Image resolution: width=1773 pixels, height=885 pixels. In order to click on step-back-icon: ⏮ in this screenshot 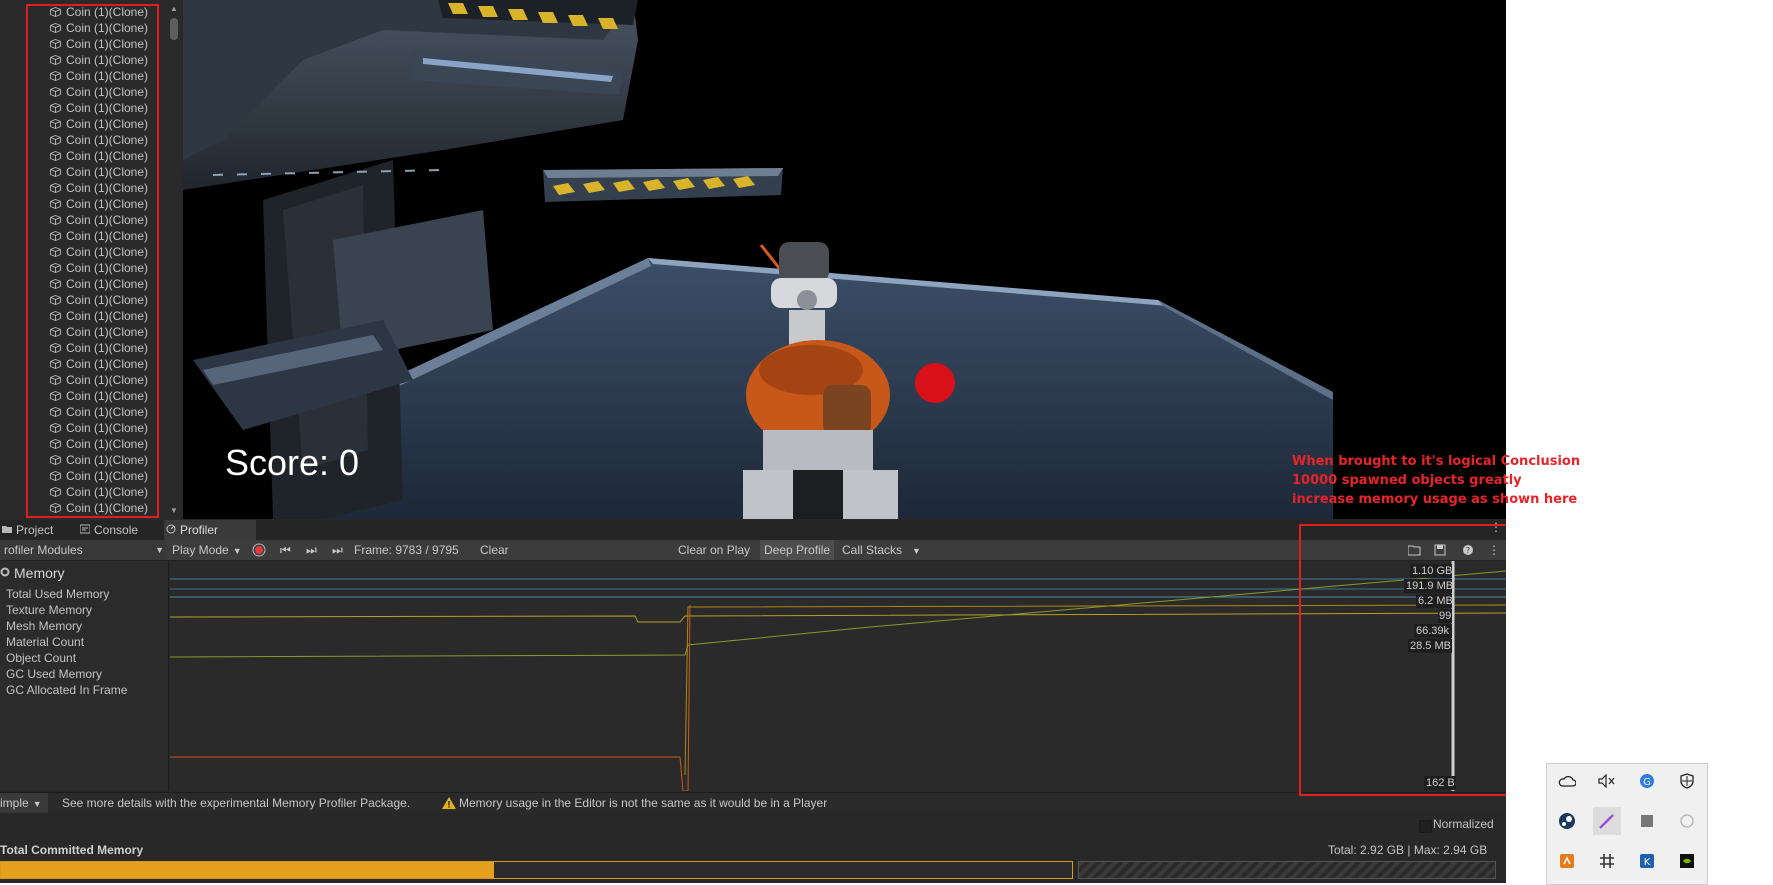, I will do `click(285, 550)`.